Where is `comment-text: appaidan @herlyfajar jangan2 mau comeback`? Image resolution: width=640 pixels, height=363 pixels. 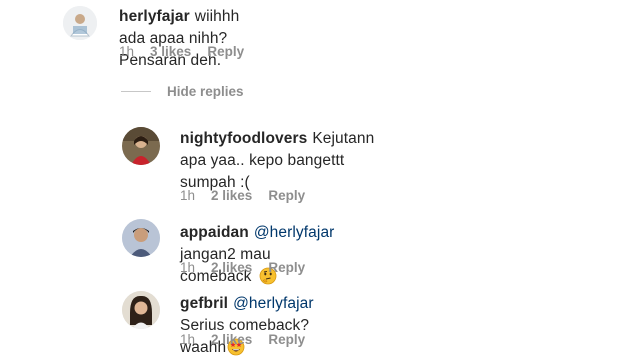 comment-text: appaidan @herlyfajar jangan2 mau comeback is located at coordinates (257, 257).